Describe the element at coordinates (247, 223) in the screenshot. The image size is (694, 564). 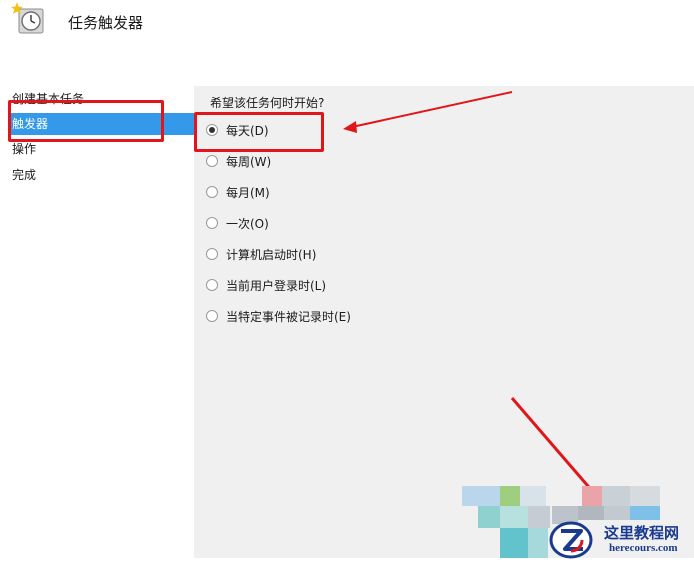
I see `option-label: 一次(O)` at that location.